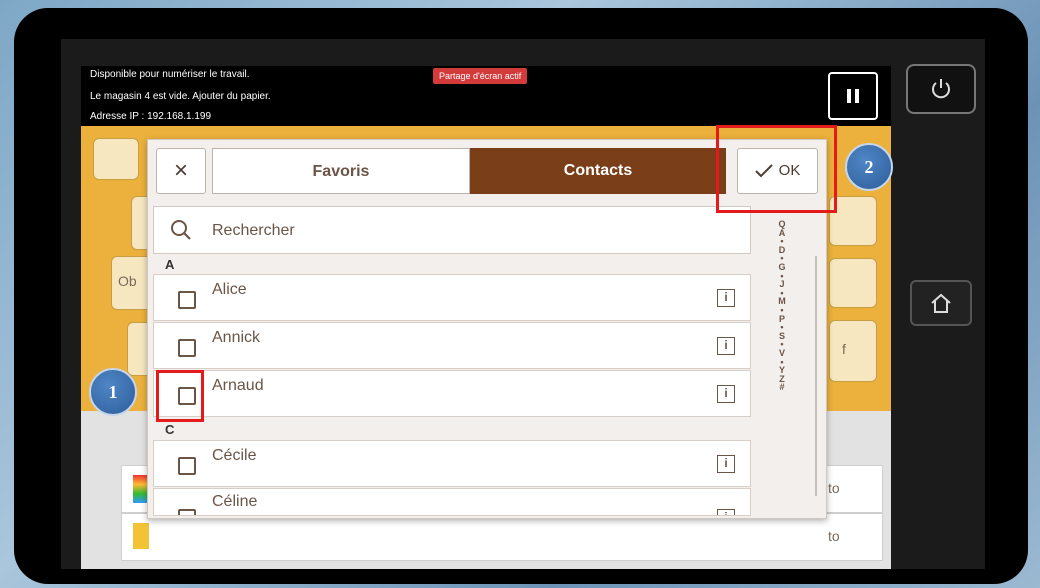 Image resolution: width=1040 pixels, height=588 pixels. I want to click on tab-contacts: Contacts, so click(598, 171).